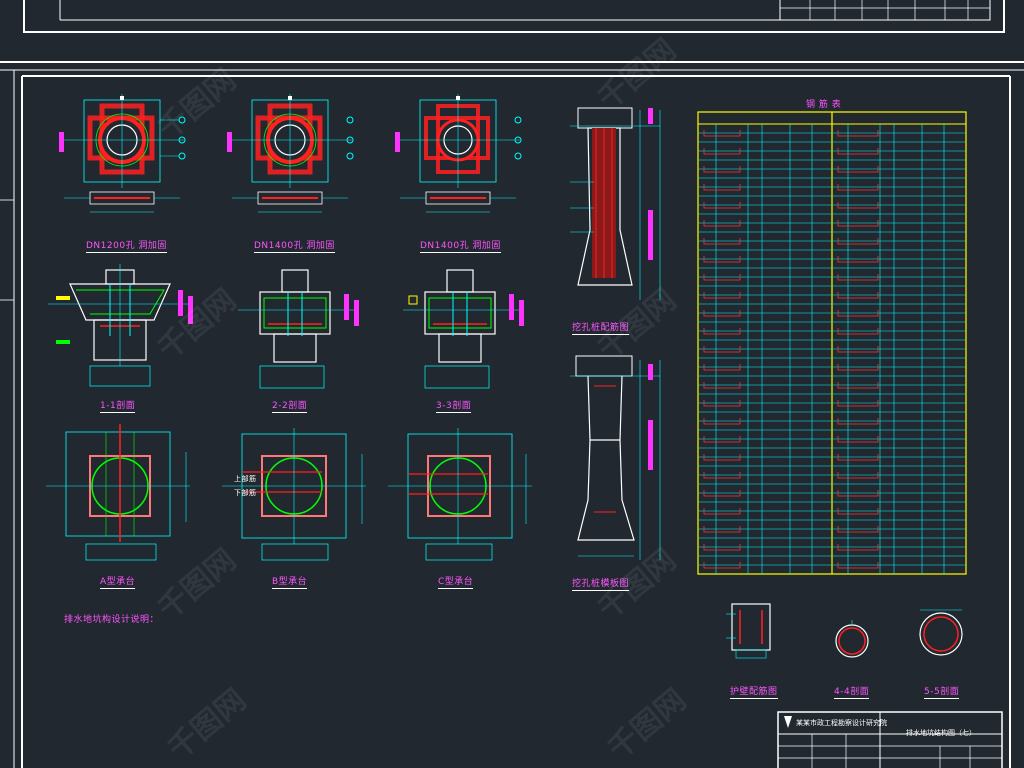  I want to click on section-4-4-detail, so click(852, 639).